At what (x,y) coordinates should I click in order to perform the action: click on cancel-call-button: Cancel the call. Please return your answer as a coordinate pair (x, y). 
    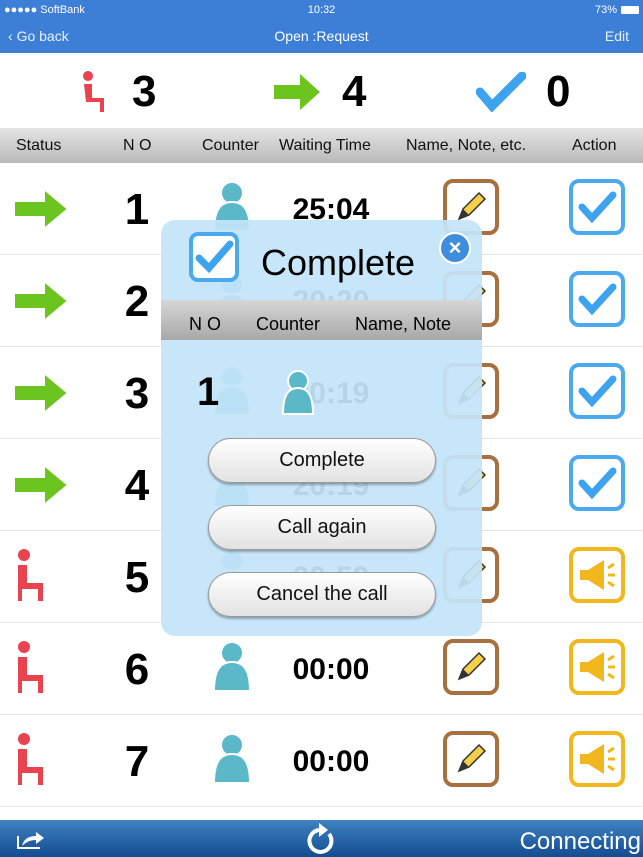
    Looking at the image, I should click on (322, 594).